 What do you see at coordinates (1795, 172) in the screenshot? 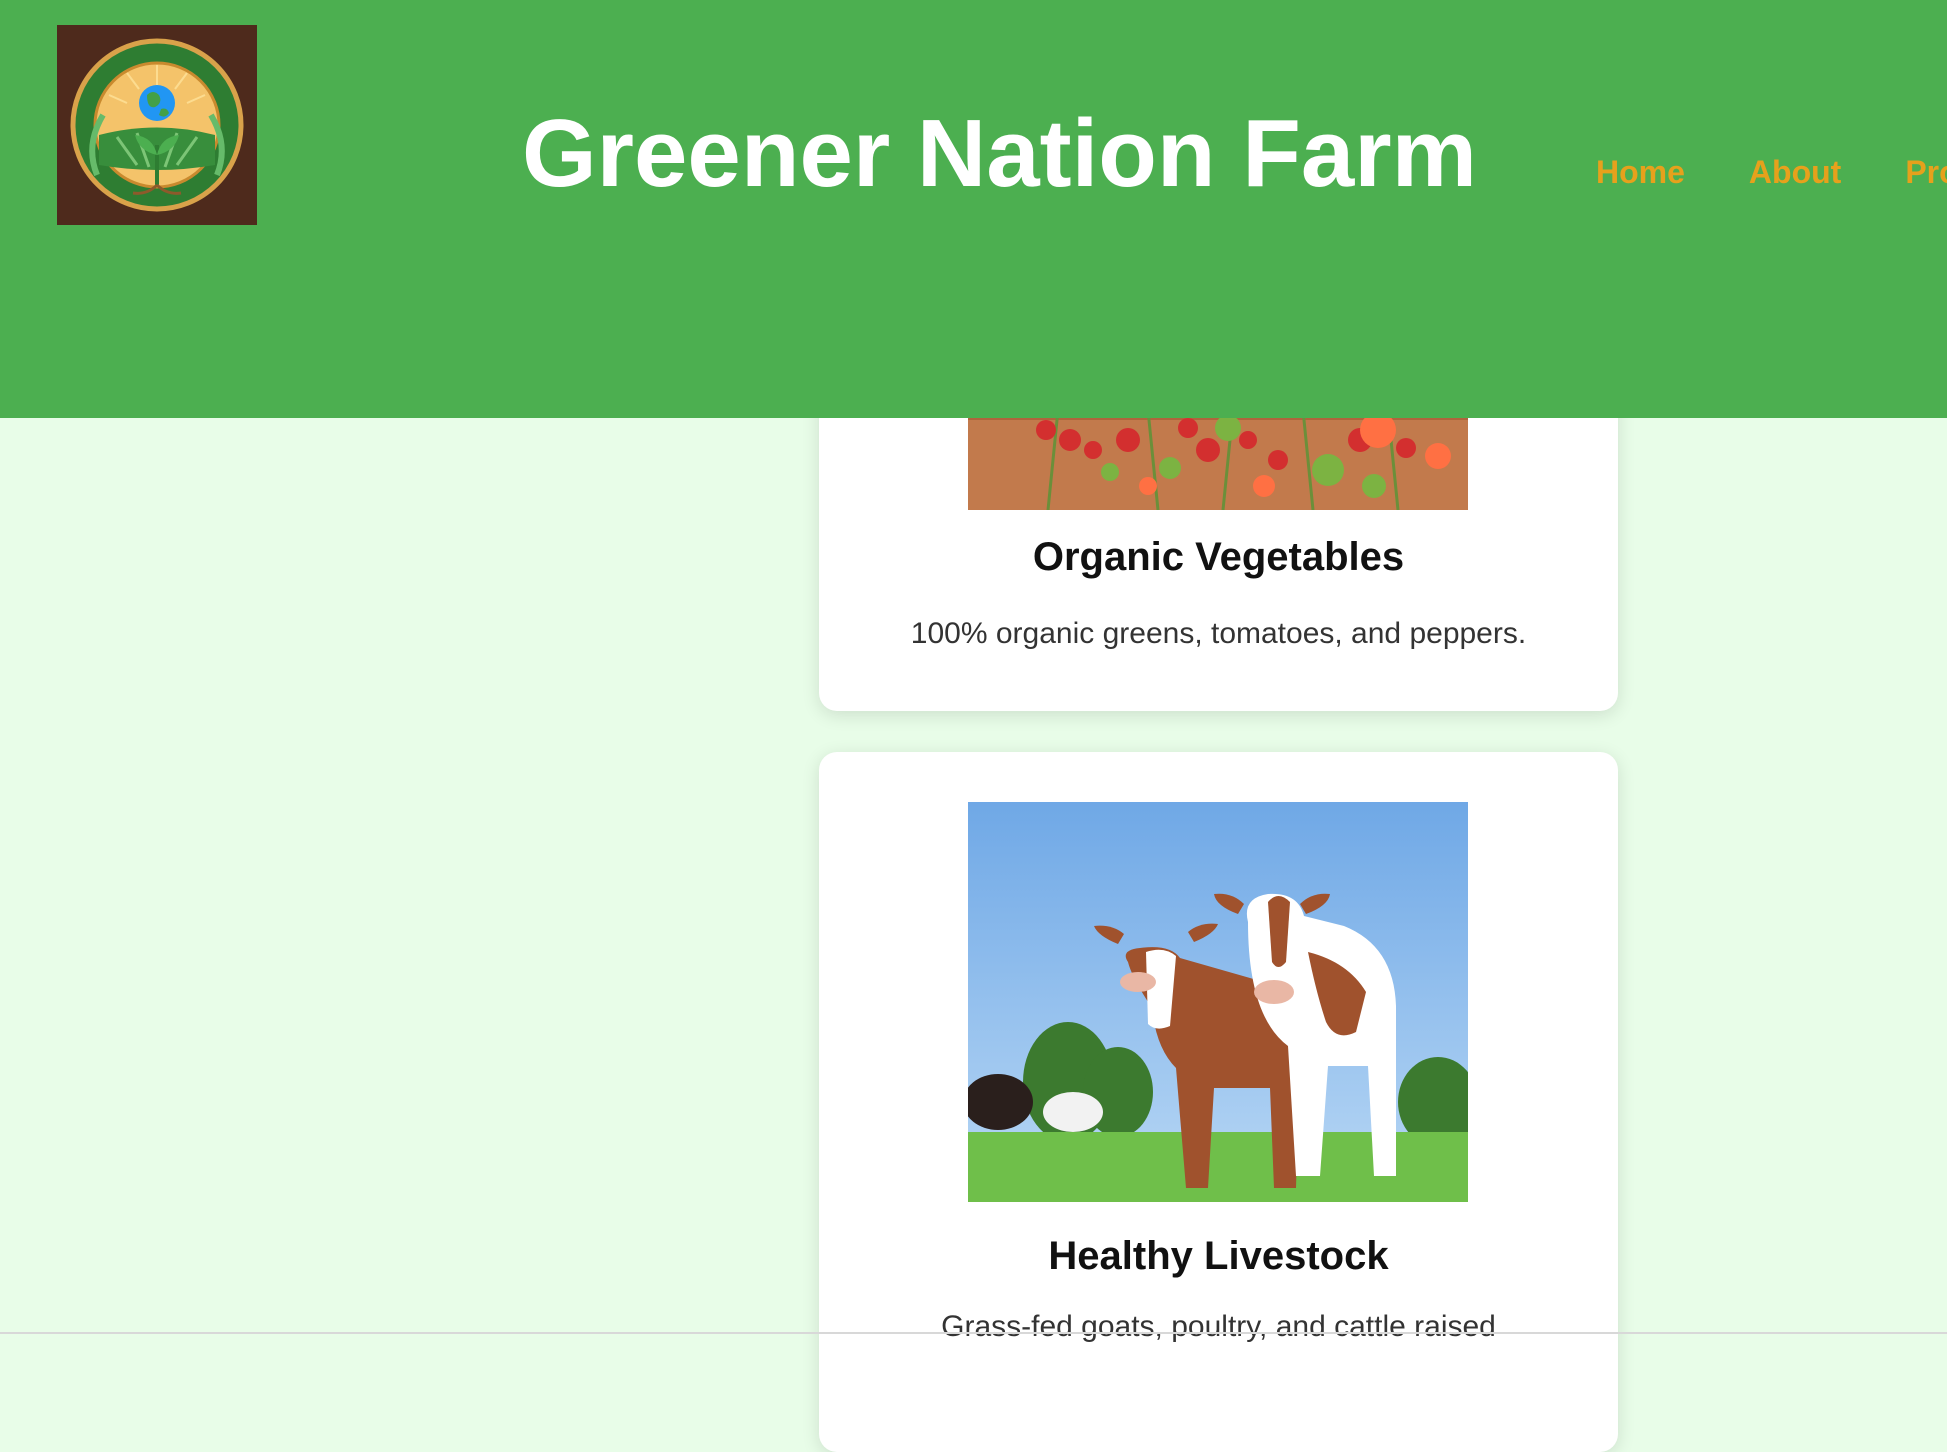
I see `nav-about-link: About` at bounding box center [1795, 172].